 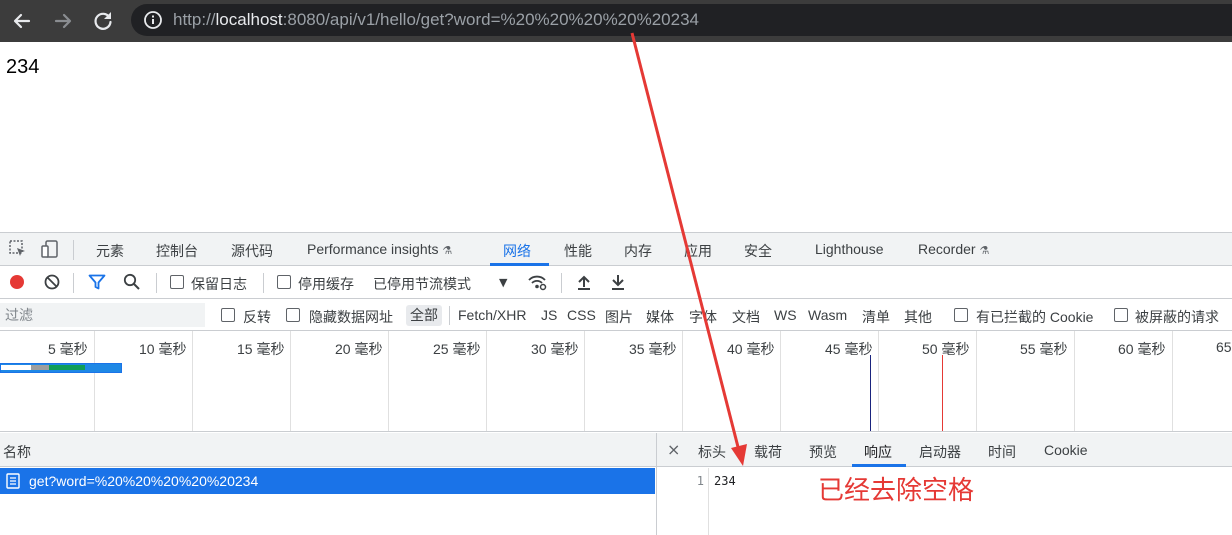 What do you see at coordinates (177, 251) in the screenshot?
I see `tab-console: 控制台` at bounding box center [177, 251].